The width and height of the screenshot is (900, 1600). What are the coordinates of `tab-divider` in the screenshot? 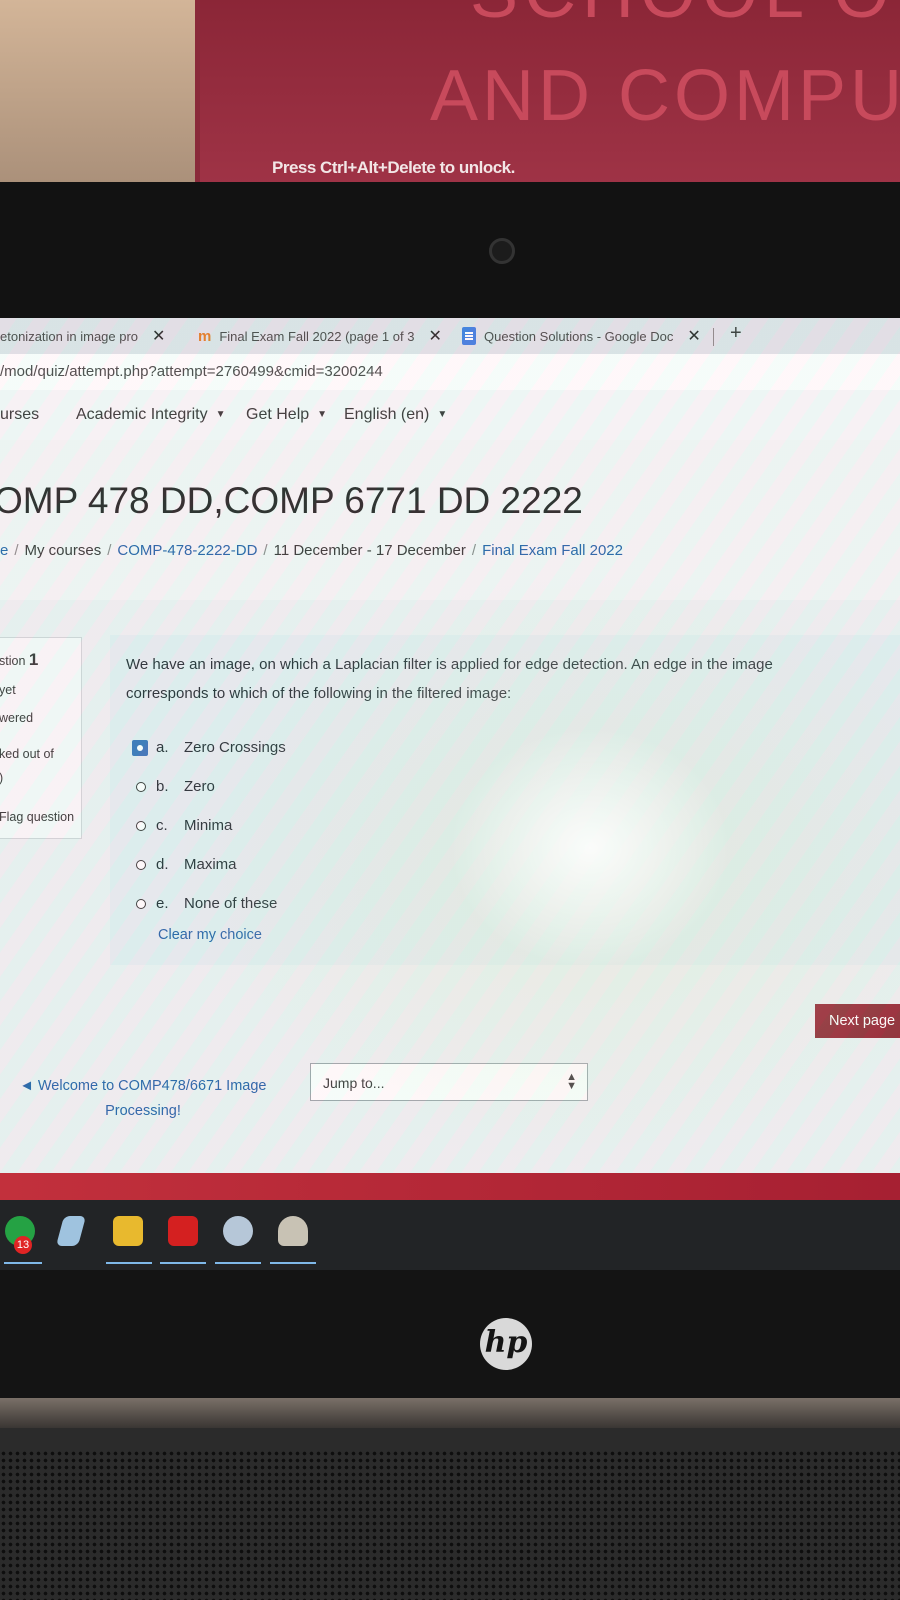 It's located at (713, 337).